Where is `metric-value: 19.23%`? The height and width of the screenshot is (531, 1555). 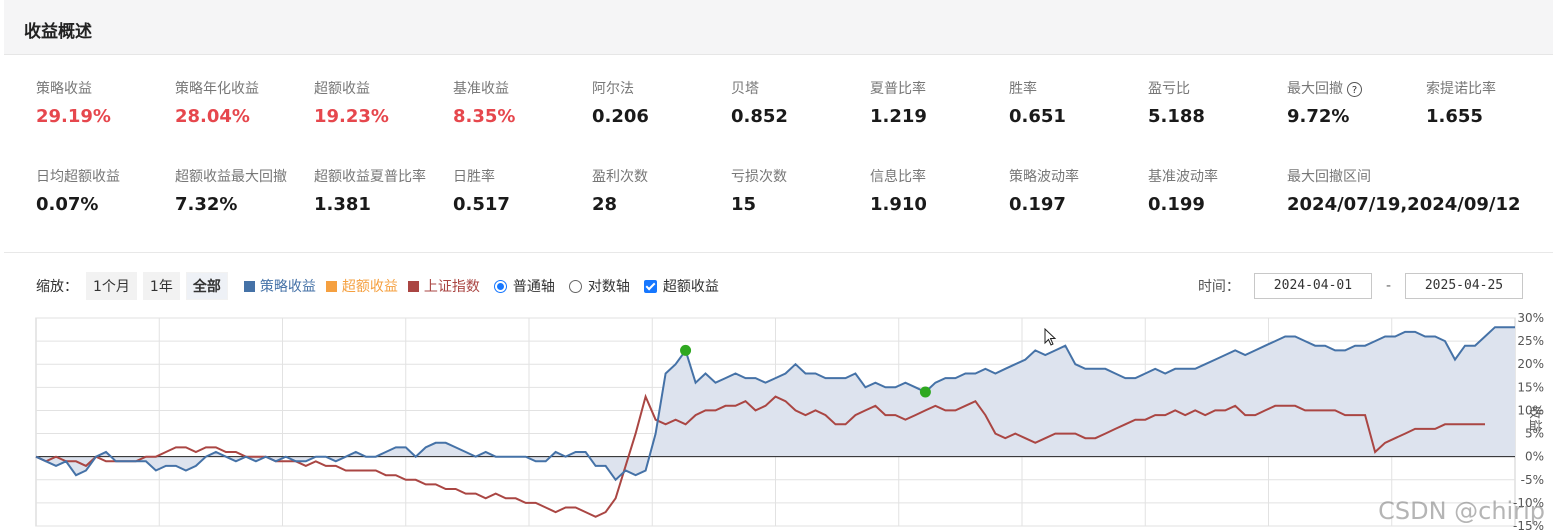 metric-value: 19.23% is located at coordinates (351, 116).